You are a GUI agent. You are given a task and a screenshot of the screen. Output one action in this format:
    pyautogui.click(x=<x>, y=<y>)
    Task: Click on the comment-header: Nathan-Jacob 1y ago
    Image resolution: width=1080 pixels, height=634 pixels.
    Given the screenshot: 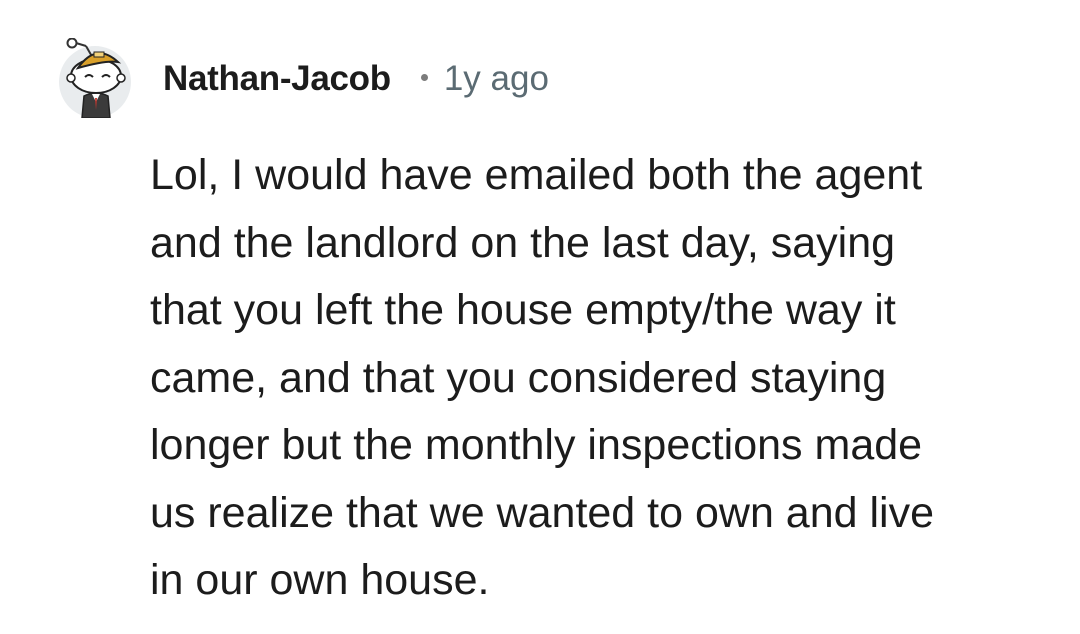 What is the action you would take?
    pyautogui.click(x=356, y=79)
    